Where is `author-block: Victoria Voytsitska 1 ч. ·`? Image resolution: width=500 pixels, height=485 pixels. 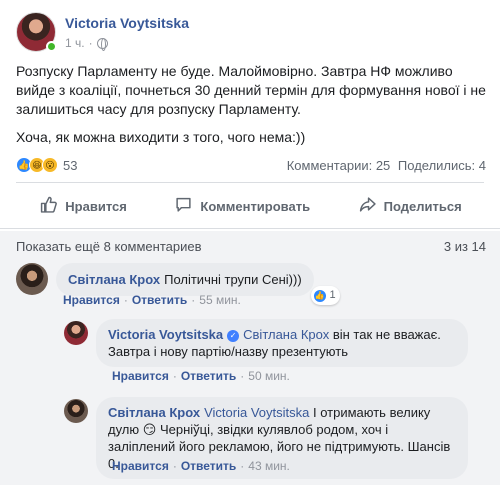
author-block: Victoria Voytsitska 1 ч. · is located at coordinates (127, 35).